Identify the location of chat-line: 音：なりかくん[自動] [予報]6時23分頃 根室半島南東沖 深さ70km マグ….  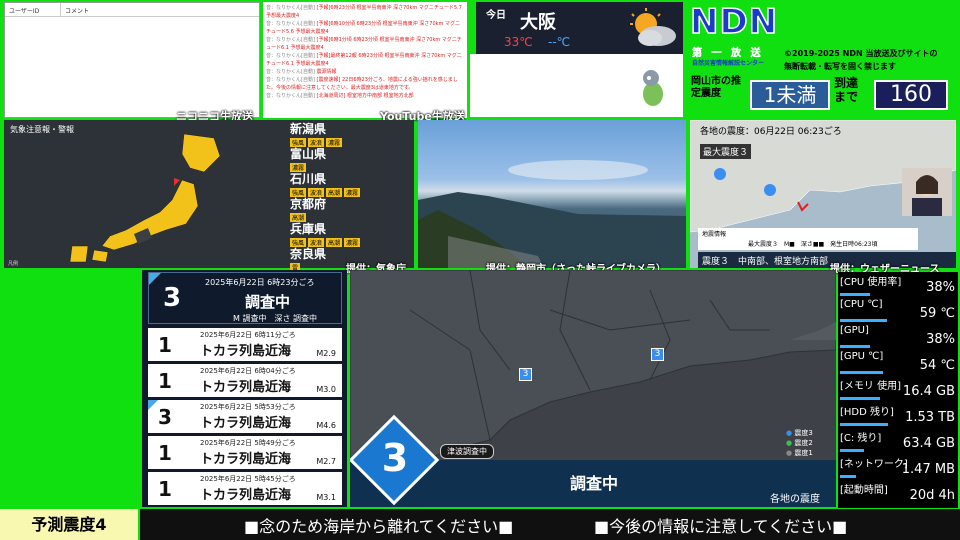
(364, 12).